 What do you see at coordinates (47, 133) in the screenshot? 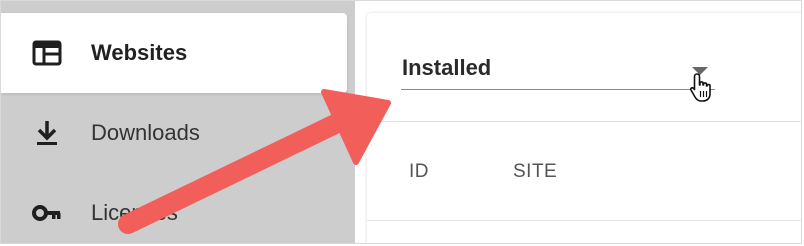
I see `download-icon` at bounding box center [47, 133].